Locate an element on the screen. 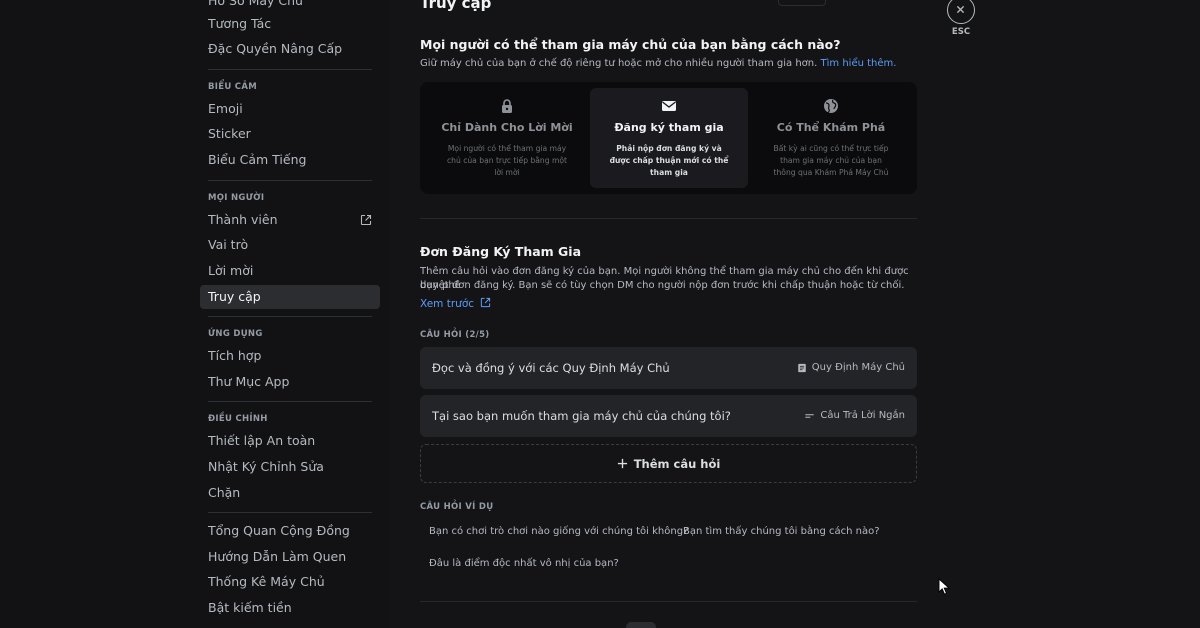 The width and height of the screenshot is (1200, 628). sidebar-item-soundboard: Biểu Cảm Tiếng is located at coordinates (290, 160).